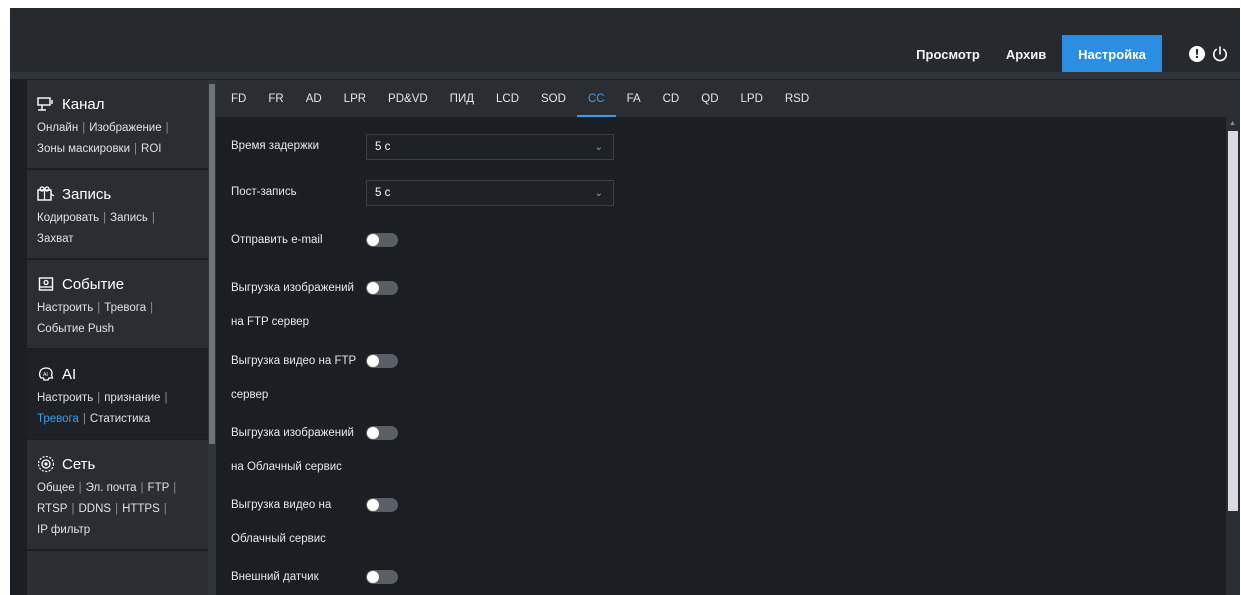  I want to click on sidebar-links-ai: Настроить | признание | Тревога | Статистика, so click(102, 408).